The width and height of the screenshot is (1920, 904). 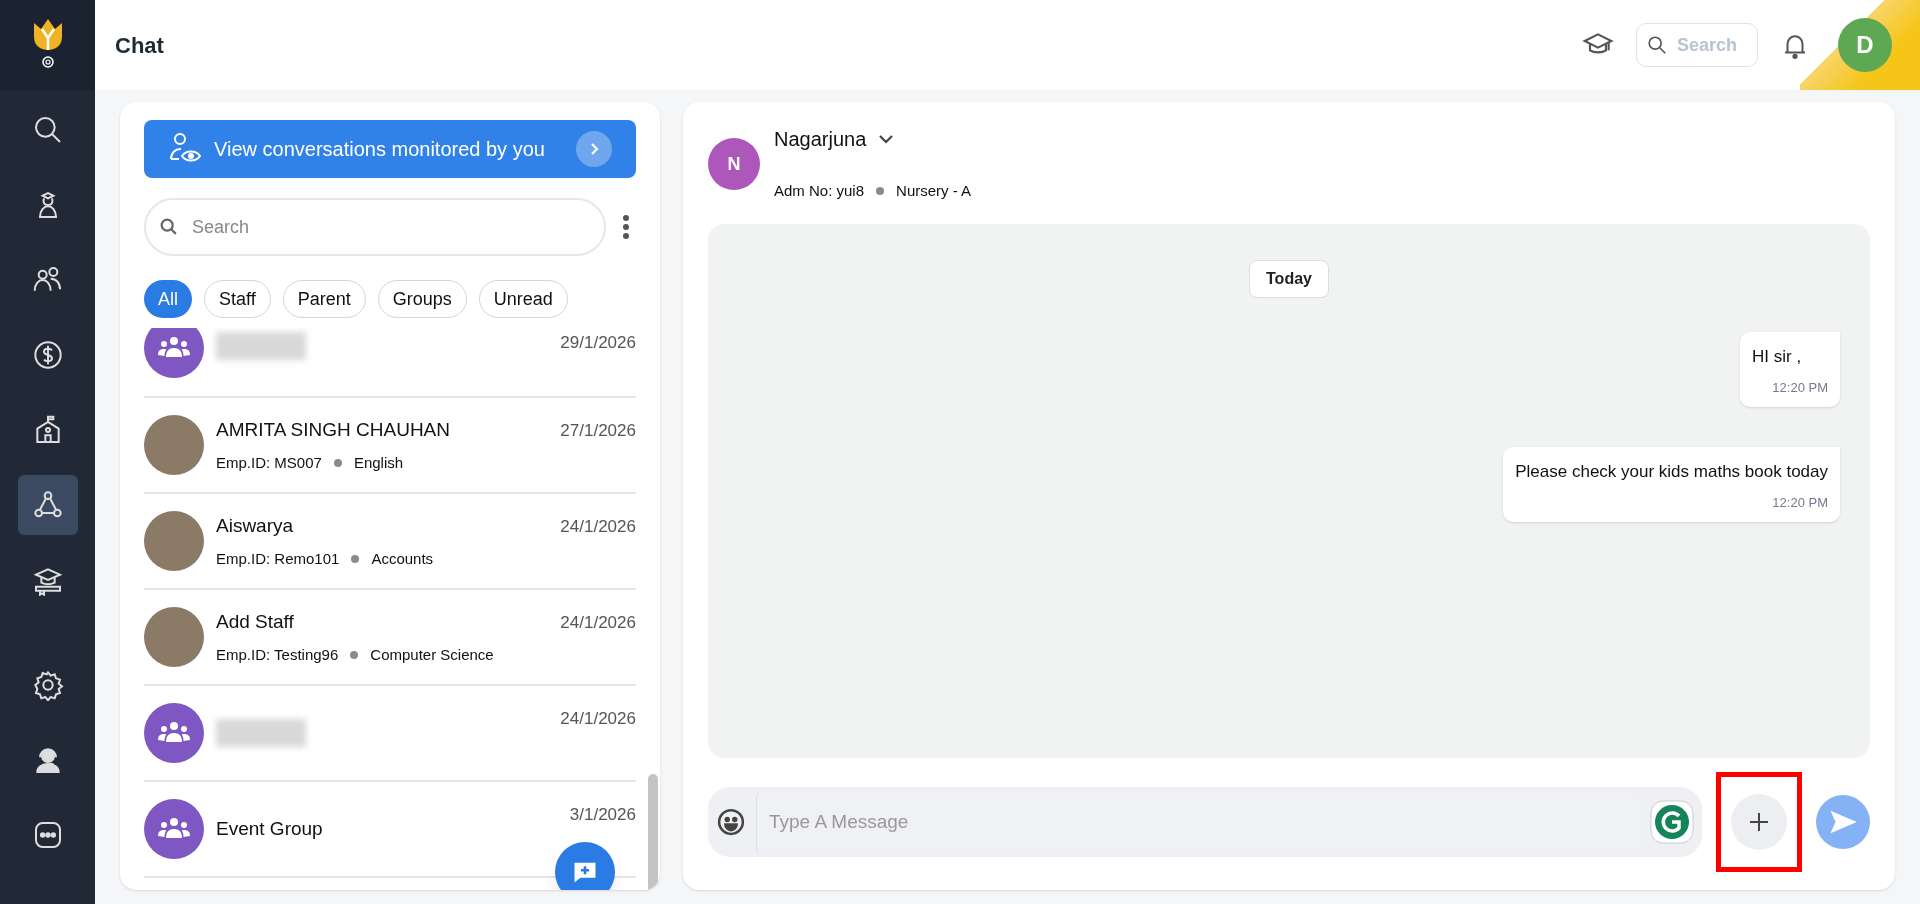 What do you see at coordinates (820, 139) in the screenshot?
I see `contact-name: Nagarjuna` at bounding box center [820, 139].